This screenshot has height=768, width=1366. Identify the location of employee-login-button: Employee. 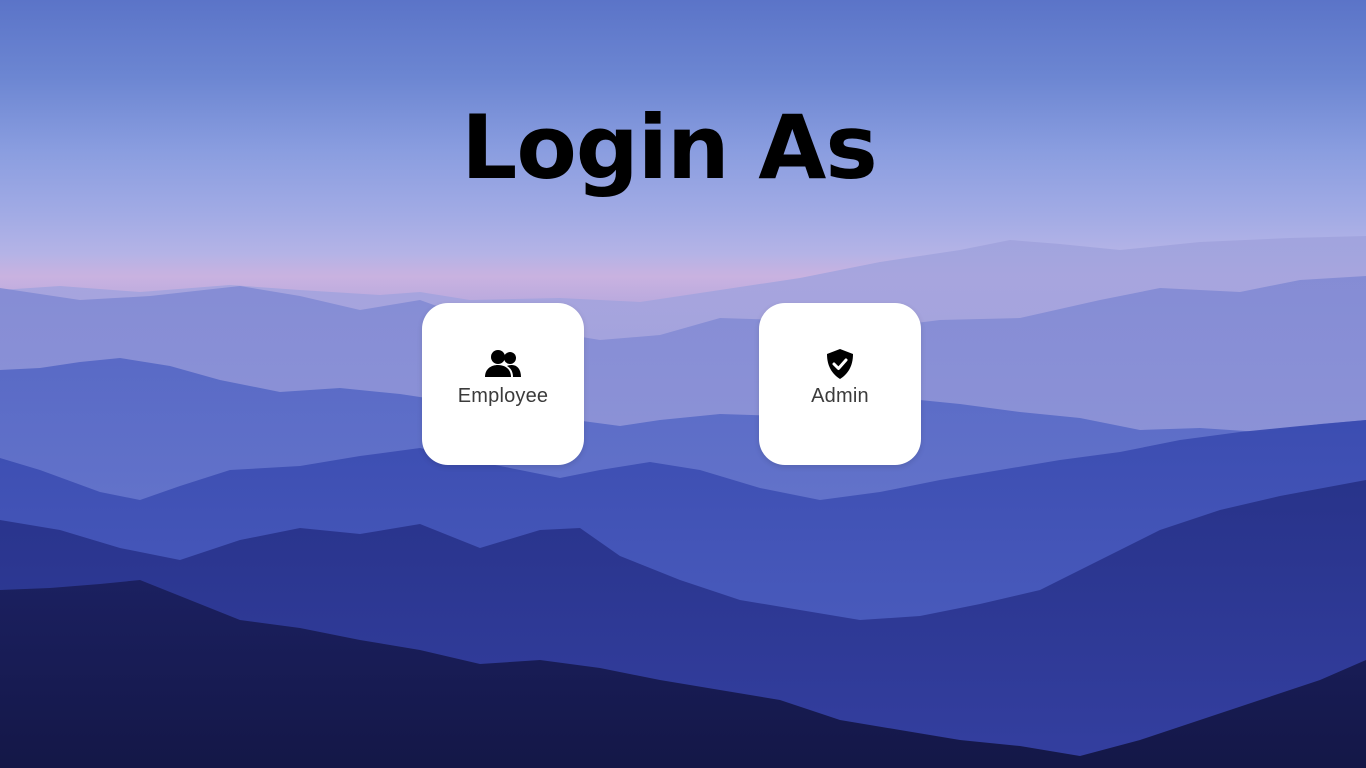
(503, 384).